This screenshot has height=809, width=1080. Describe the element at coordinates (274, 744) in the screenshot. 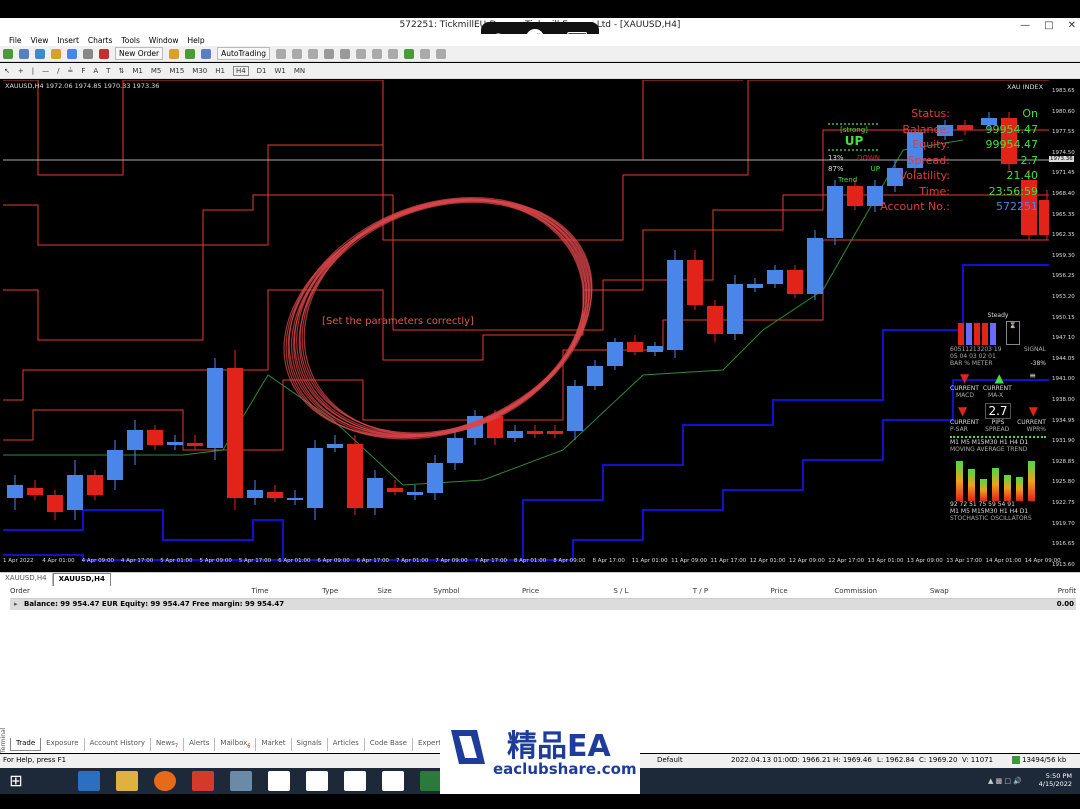

I see `tab-market: Market` at that location.